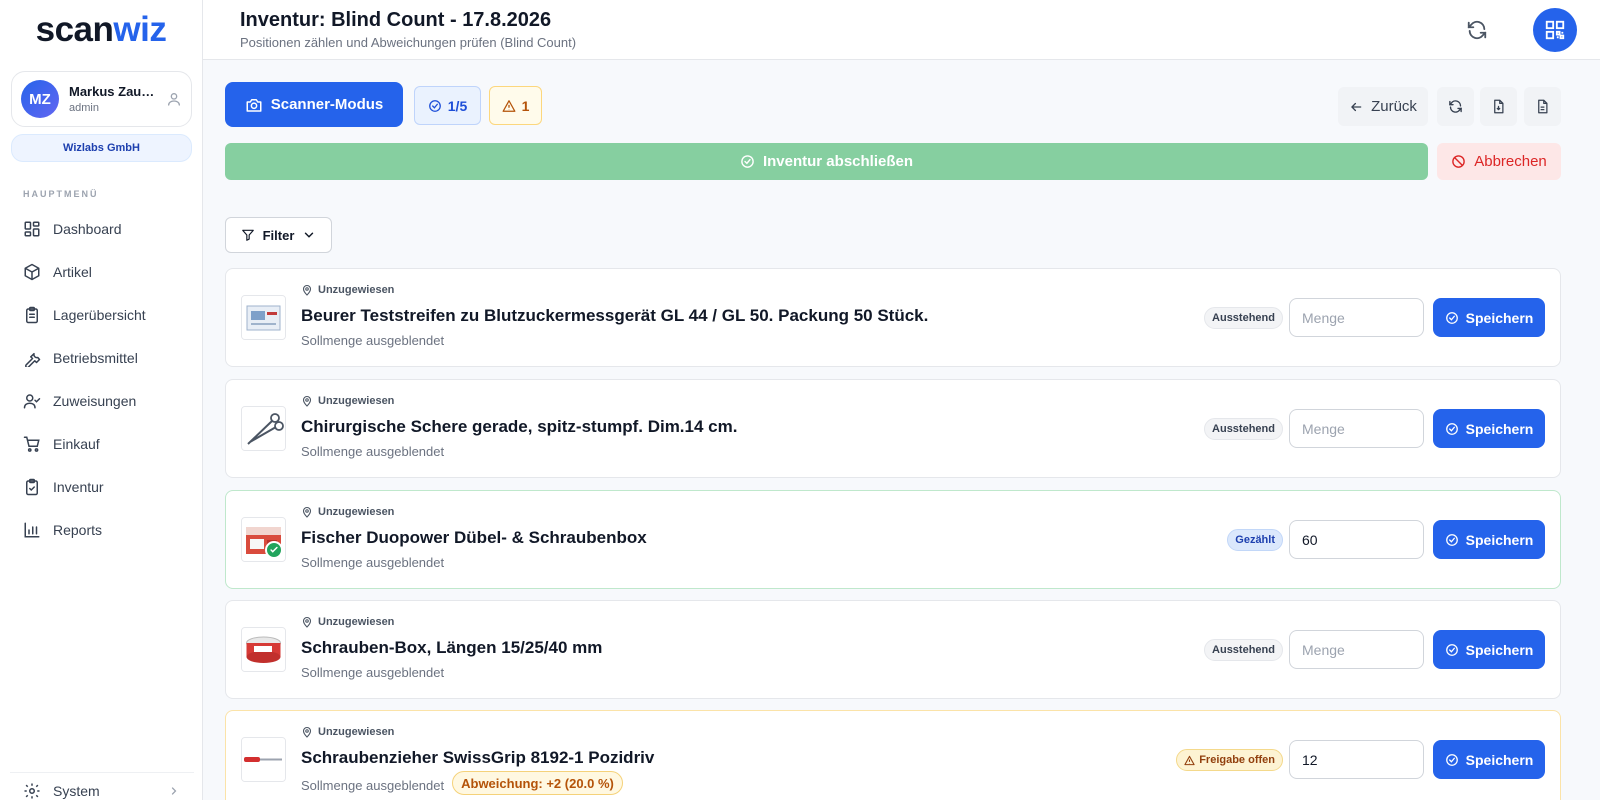 Image resolution: width=1600 pixels, height=800 pixels. Describe the element at coordinates (140, 29) in the screenshot. I see `logo-text-wiz: wiz` at that location.